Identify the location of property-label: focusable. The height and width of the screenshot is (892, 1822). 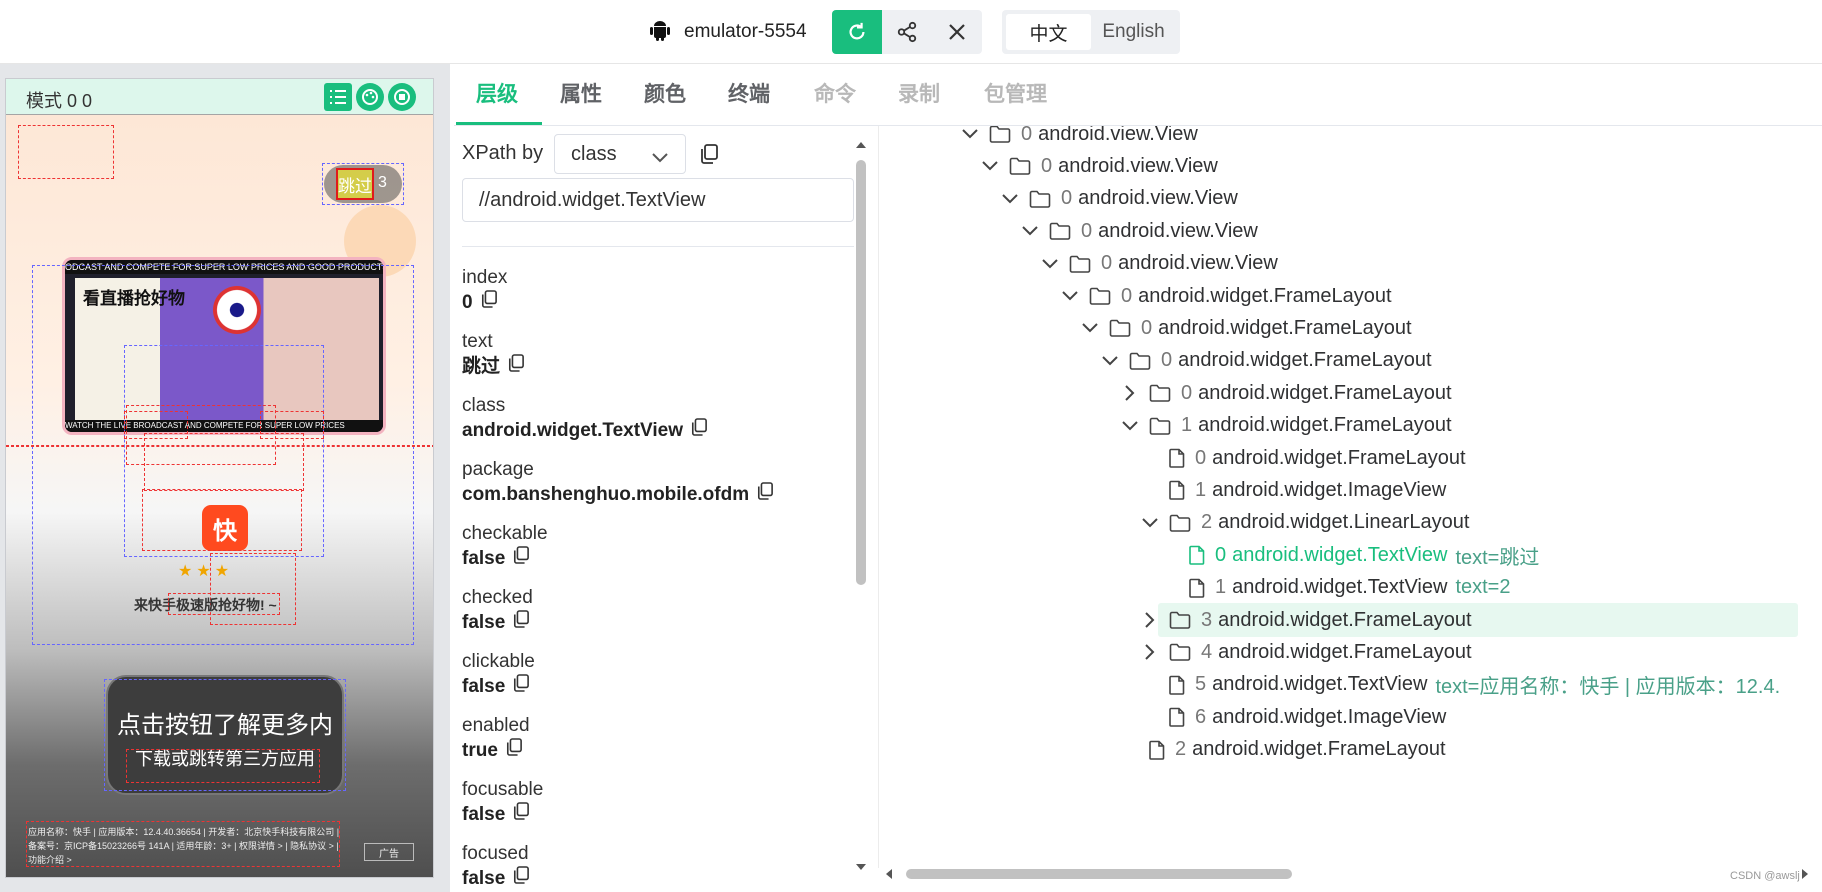
(503, 789).